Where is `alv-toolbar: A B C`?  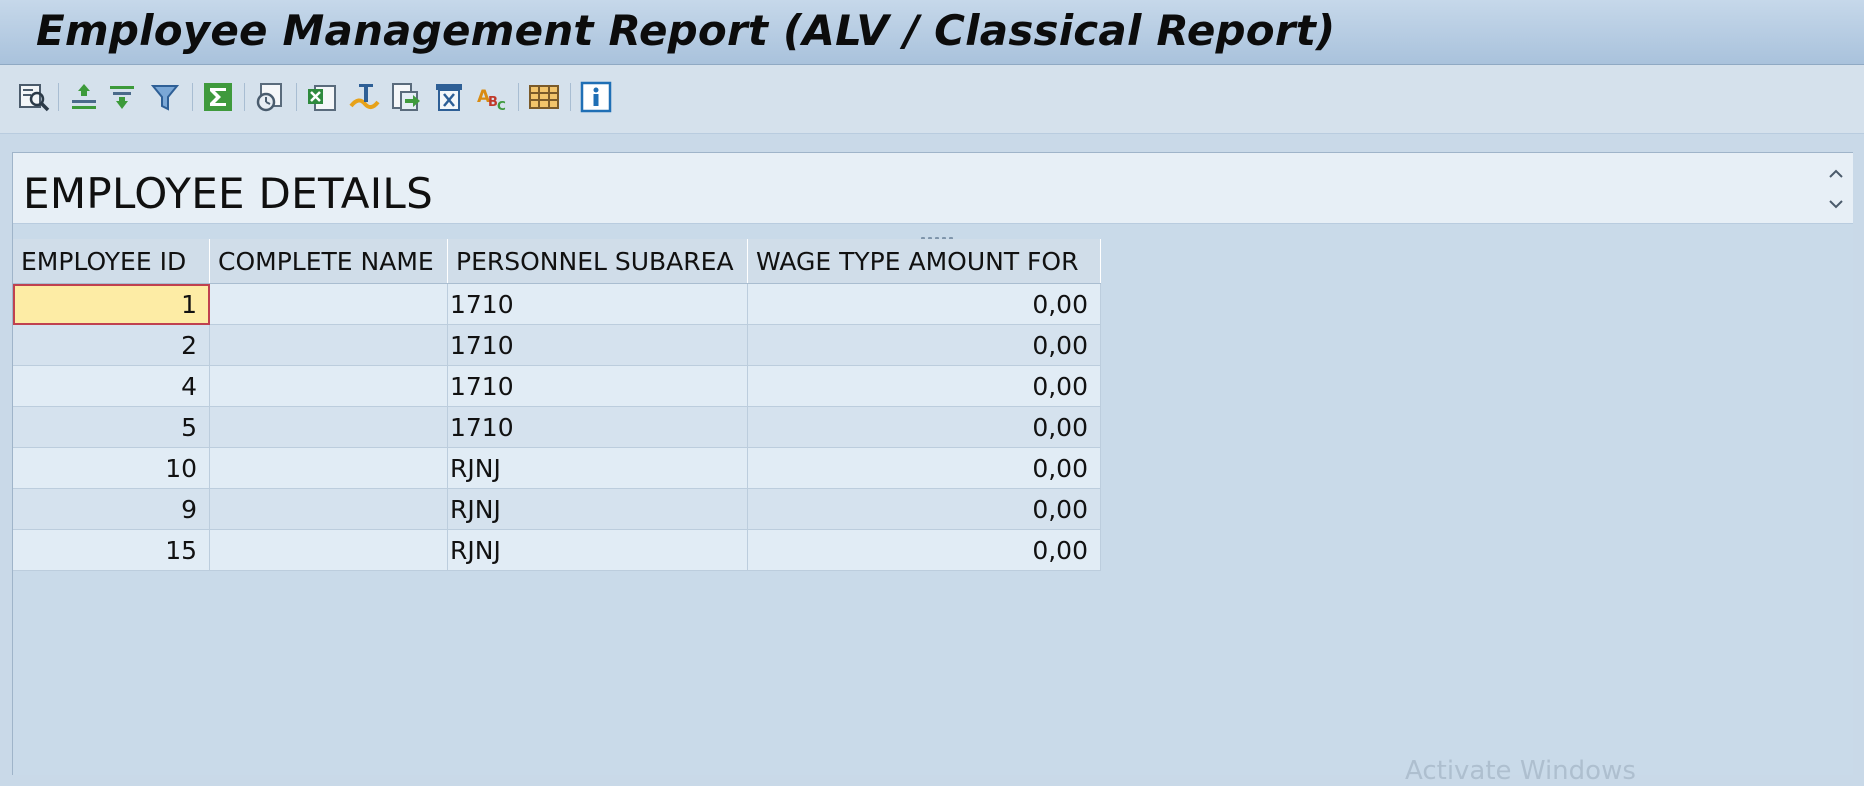
alv-toolbar: A B C is located at coordinates (932, 99).